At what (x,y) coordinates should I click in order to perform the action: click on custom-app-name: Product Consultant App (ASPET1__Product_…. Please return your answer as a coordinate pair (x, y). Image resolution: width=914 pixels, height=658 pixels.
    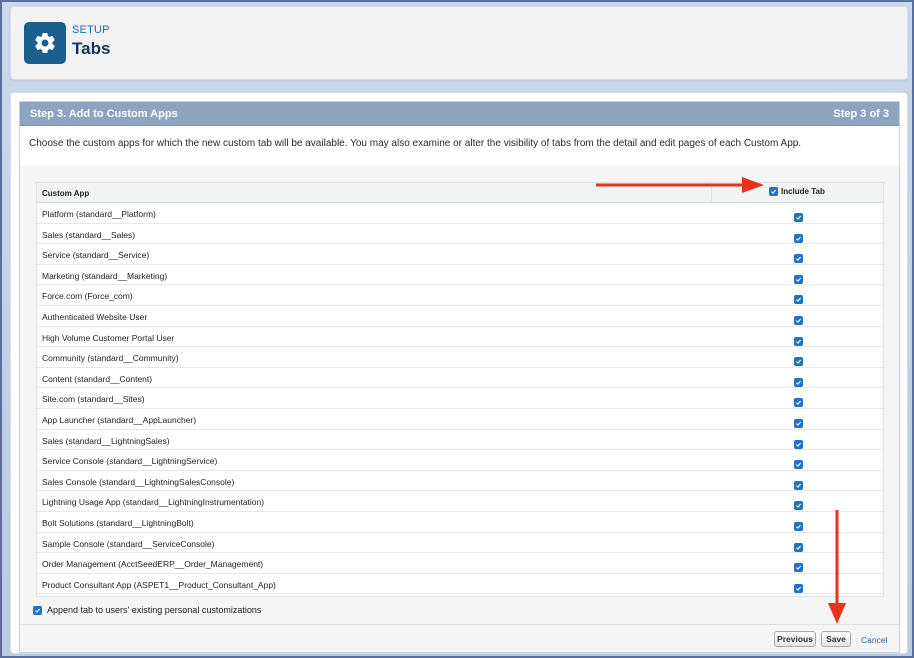
    Looking at the image, I should click on (159, 584).